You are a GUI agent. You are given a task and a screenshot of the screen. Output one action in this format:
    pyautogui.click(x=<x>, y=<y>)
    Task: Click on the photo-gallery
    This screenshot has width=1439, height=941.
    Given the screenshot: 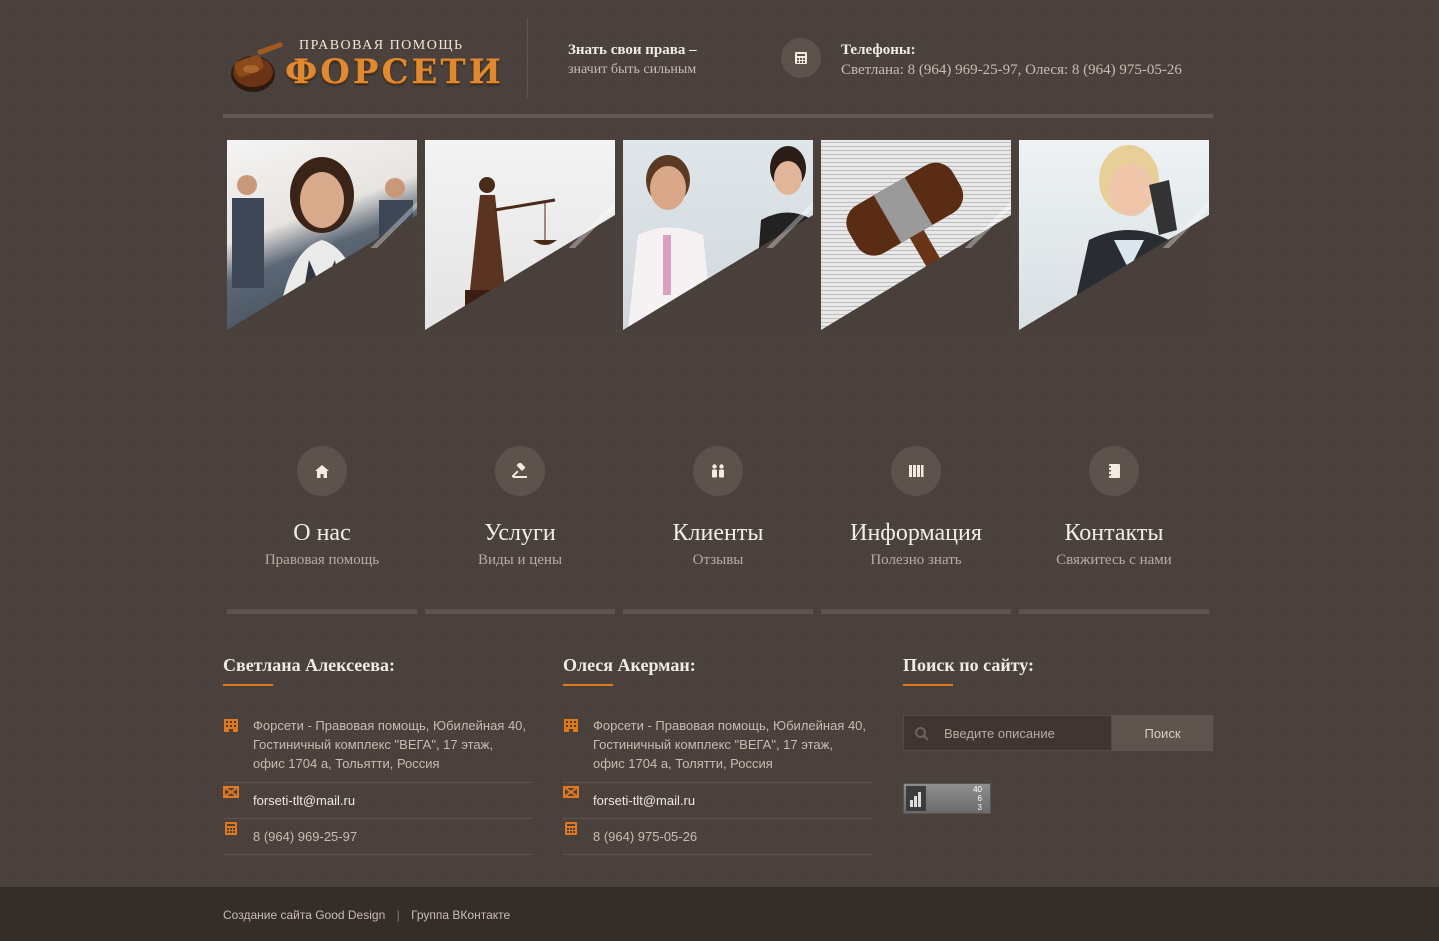 What is the action you would take?
    pyautogui.click(x=718, y=235)
    